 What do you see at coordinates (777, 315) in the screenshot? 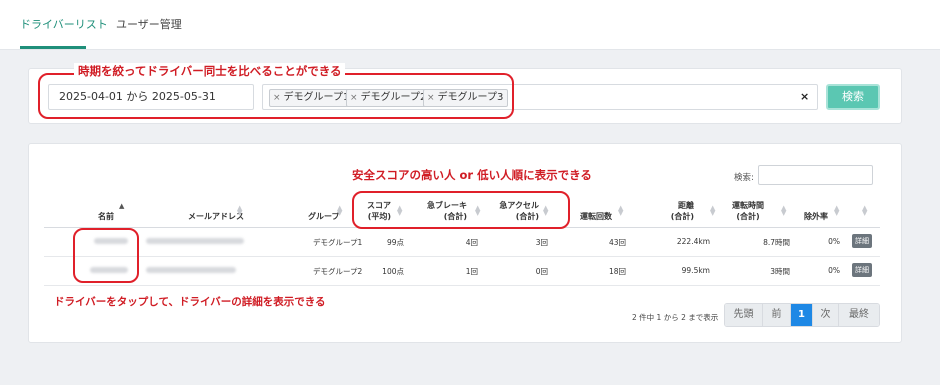
I see `page-prev-button: 前` at bounding box center [777, 315].